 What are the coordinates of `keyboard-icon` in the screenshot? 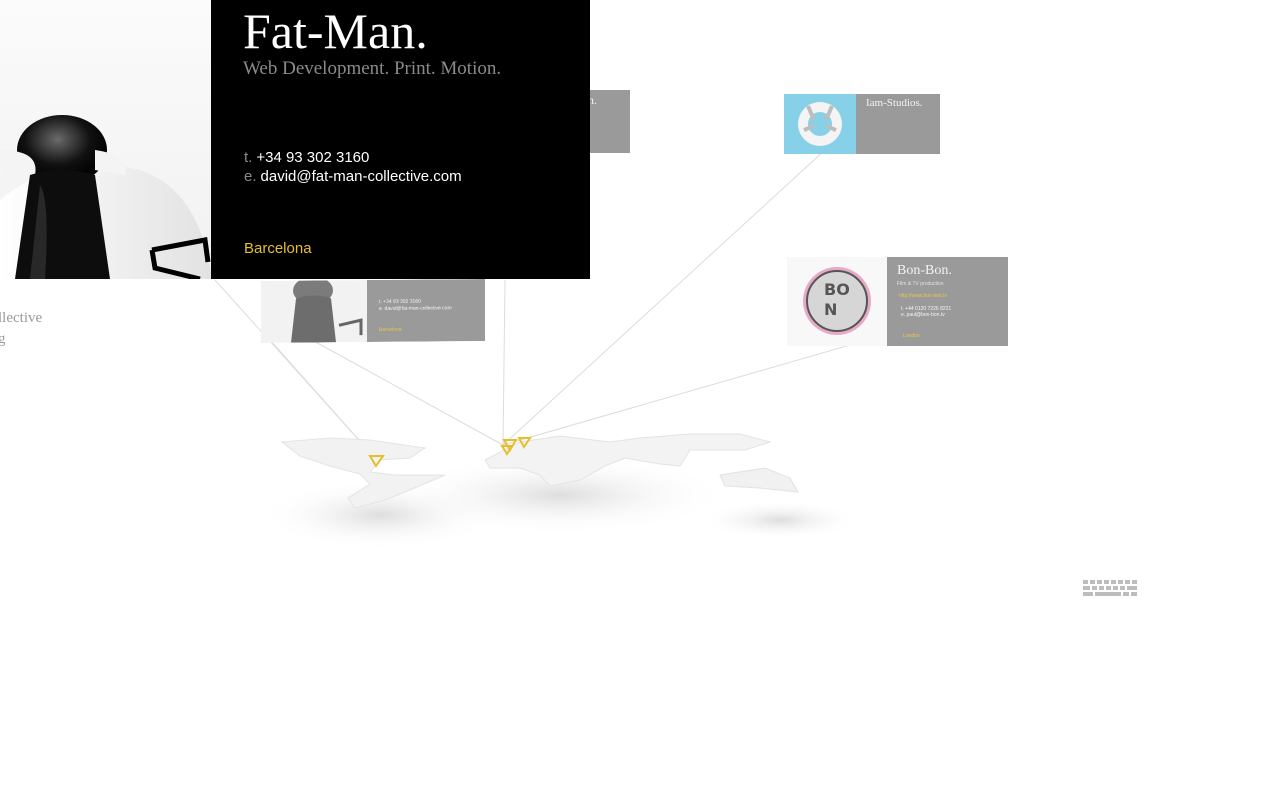 It's located at (1111, 590).